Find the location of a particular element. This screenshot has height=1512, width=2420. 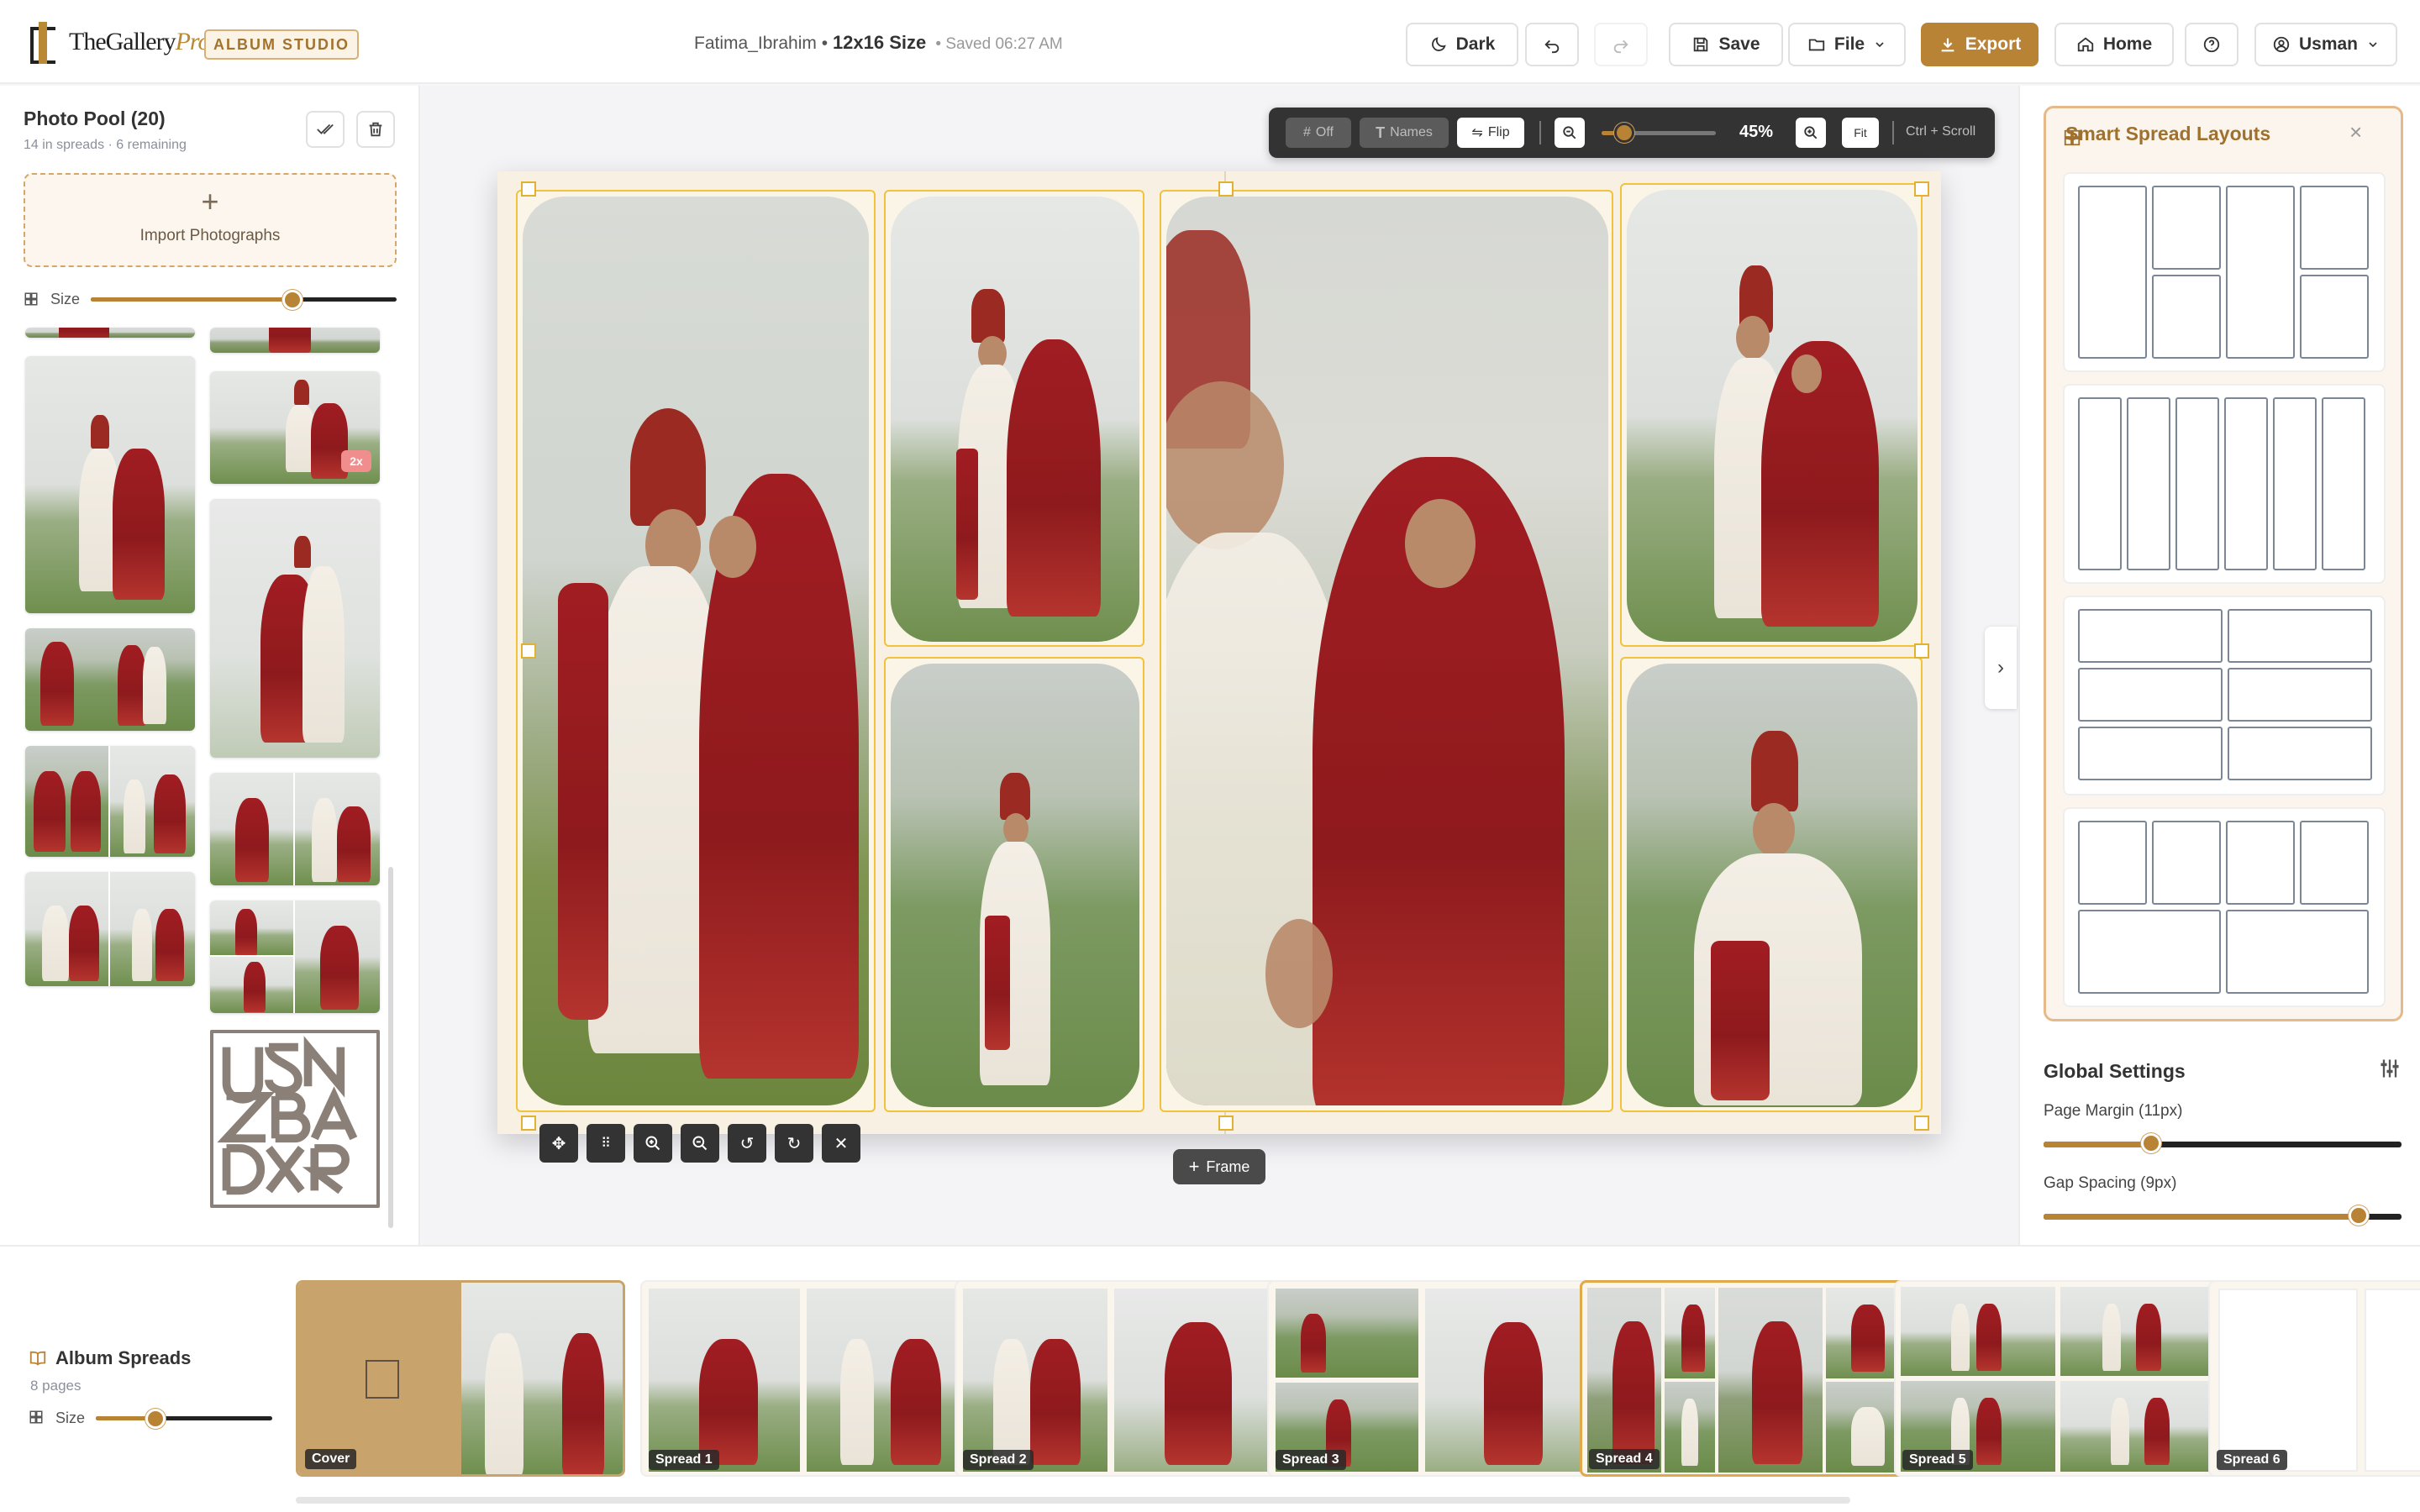

help-icon is located at coordinates (2211, 44).